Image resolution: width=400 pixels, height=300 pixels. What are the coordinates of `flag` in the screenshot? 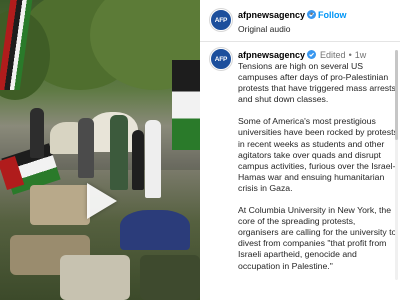 It's located at (186, 105).